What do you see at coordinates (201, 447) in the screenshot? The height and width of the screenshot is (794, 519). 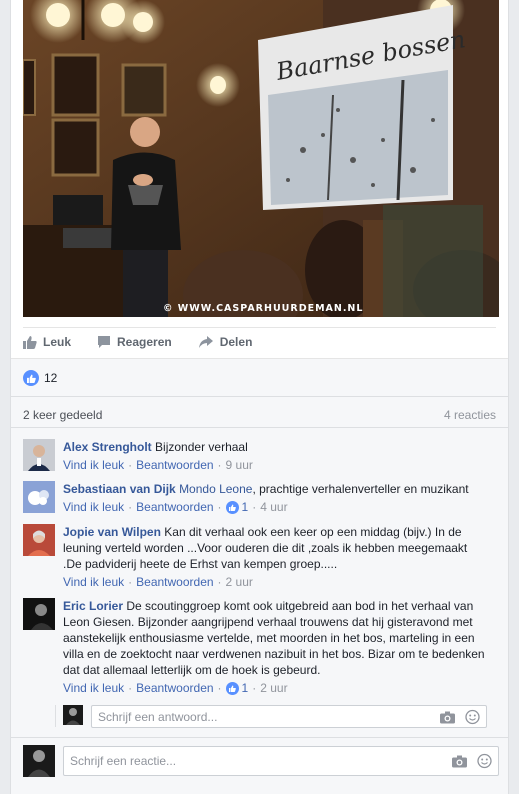 I see `comment-text: Bijzonder verhaal` at bounding box center [201, 447].